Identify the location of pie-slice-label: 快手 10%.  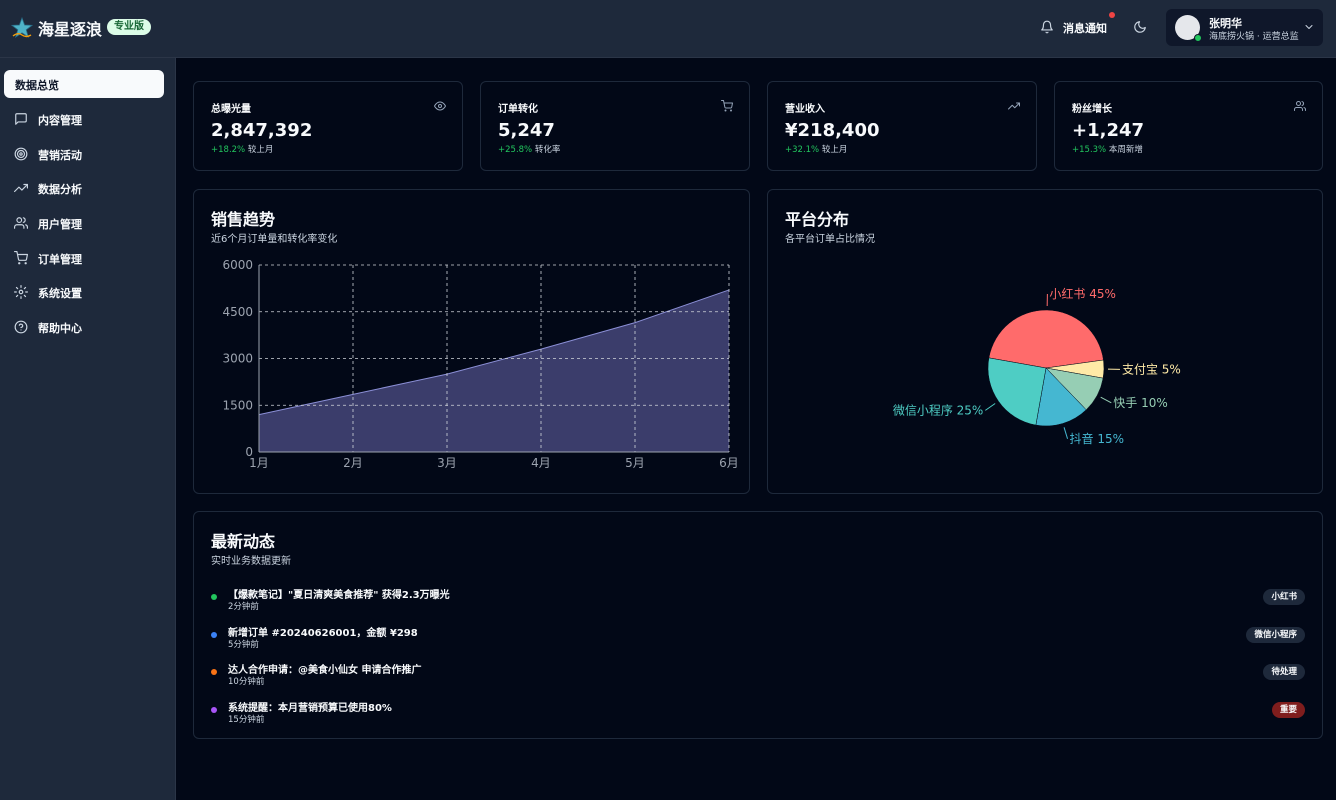
(1140, 403).